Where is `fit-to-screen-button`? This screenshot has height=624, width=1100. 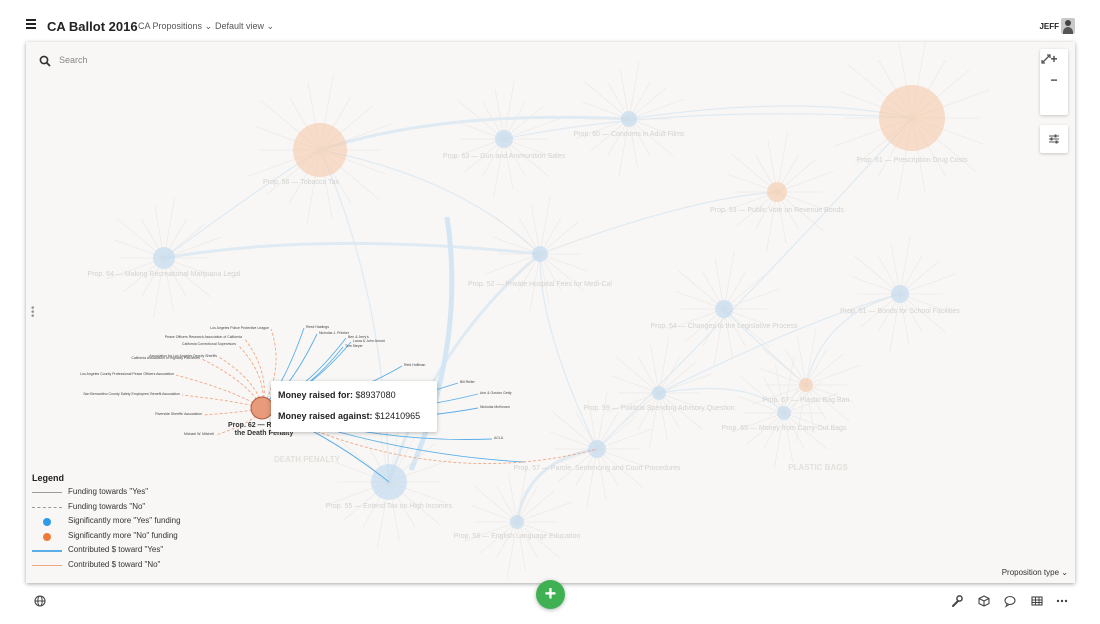
fit-to-screen-button is located at coordinates (1054, 83).